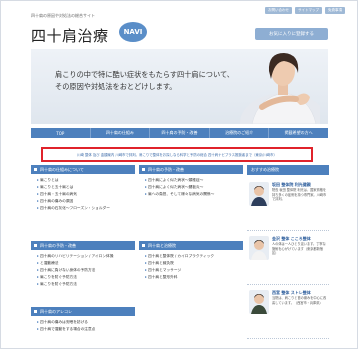 The image size is (358, 349). I want to click on disclaimer-link: 免責事項, so click(335, 10).